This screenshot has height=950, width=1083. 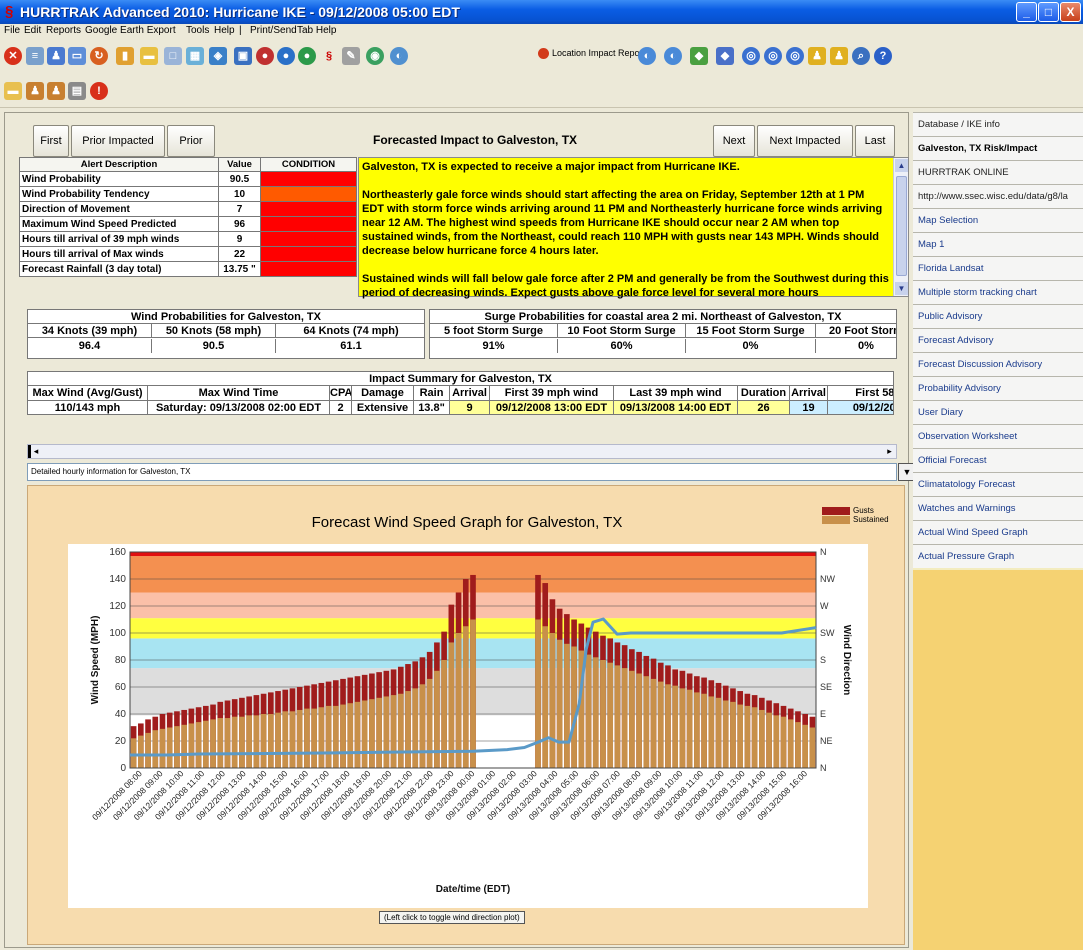 What do you see at coordinates (99, 56) in the screenshot?
I see `refresh-icon: ↻` at bounding box center [99, 56].